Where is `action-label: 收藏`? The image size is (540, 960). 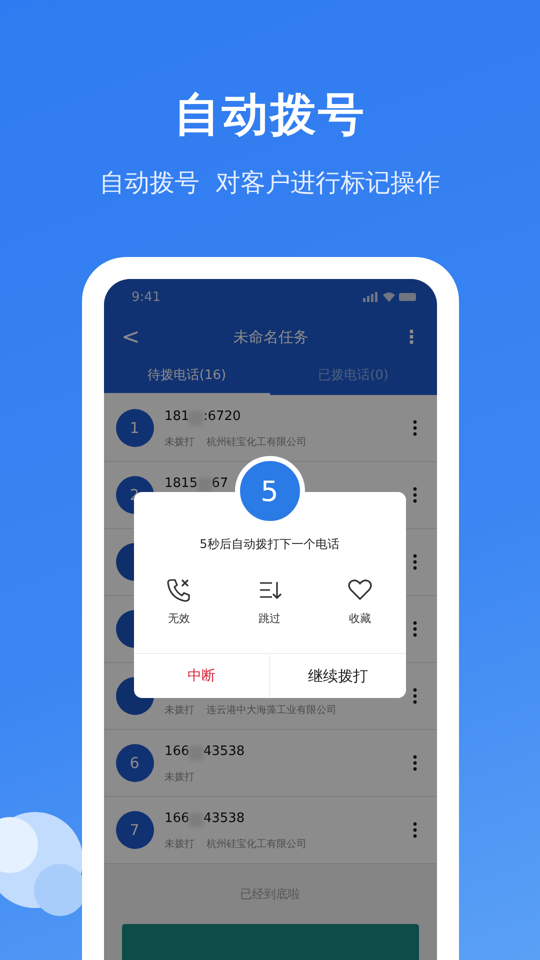 action-label: 收藏 is located at coordinates (360, 618).